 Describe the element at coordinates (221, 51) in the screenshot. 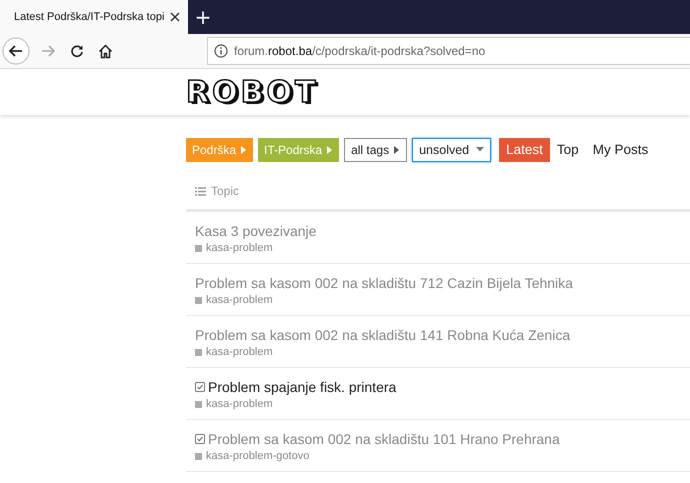

I see `info-icon` at that location.